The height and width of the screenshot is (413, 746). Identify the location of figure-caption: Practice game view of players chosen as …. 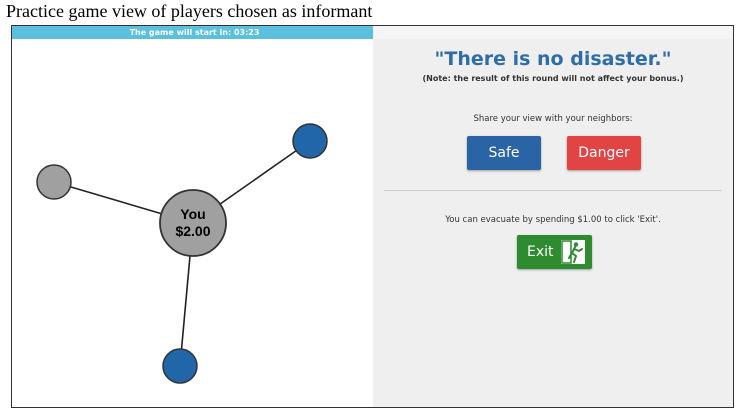
(189, 11).